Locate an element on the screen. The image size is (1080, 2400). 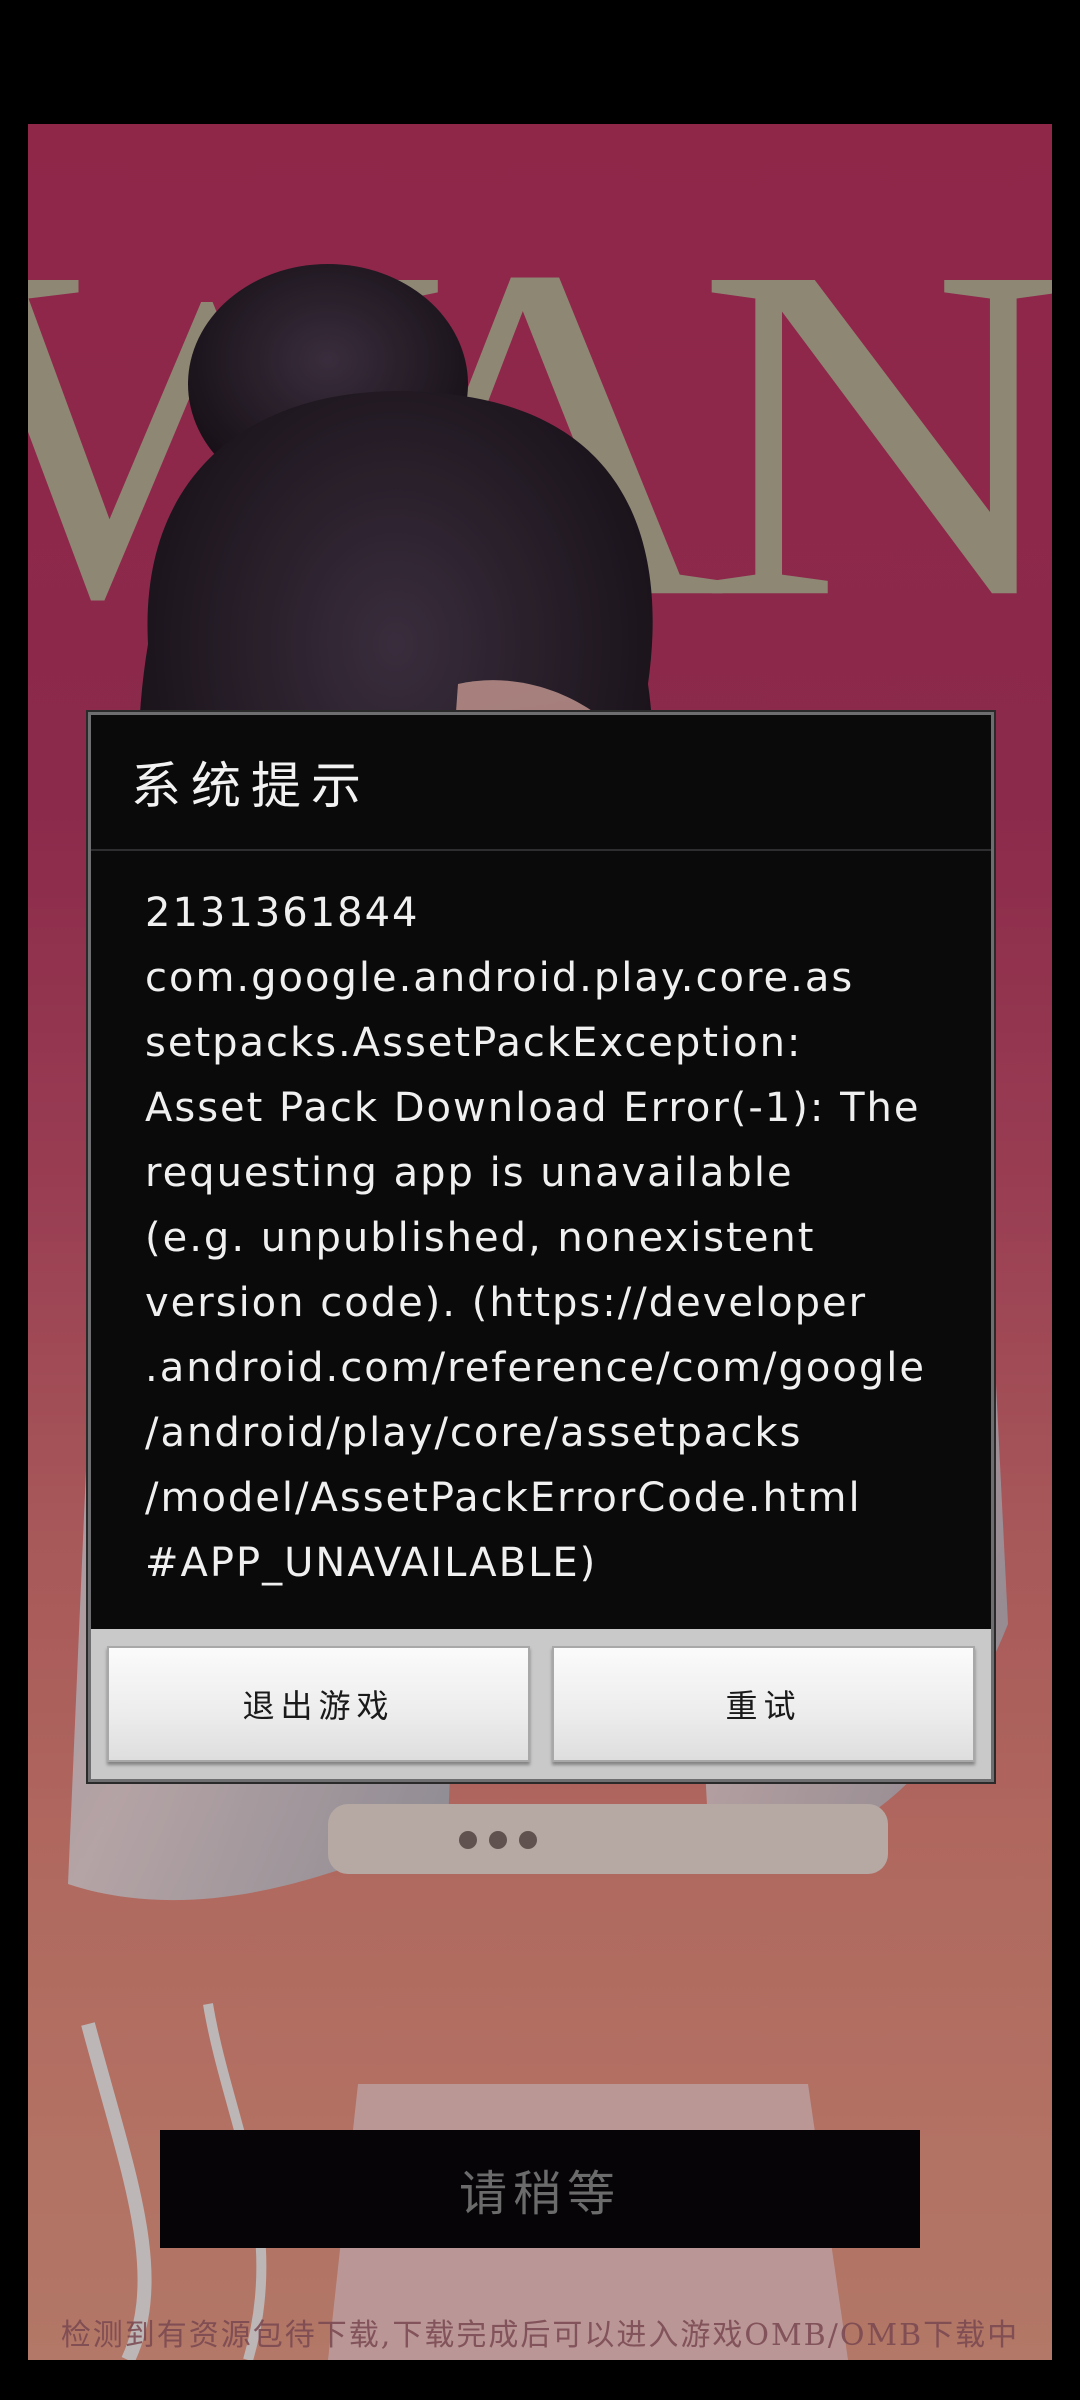
exit-game-button: 退出游戏 is located at coordinates (318, 1704).